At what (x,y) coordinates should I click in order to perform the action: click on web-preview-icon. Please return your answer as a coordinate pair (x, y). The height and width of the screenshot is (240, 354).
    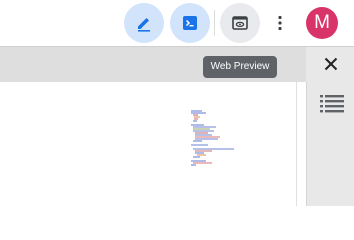
    Looking at the image, I should click on (240, 23).